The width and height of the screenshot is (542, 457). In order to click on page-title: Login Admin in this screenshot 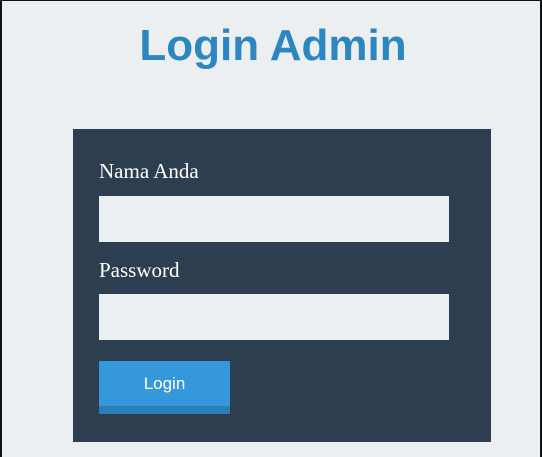, I will do `click(273, 45)`.